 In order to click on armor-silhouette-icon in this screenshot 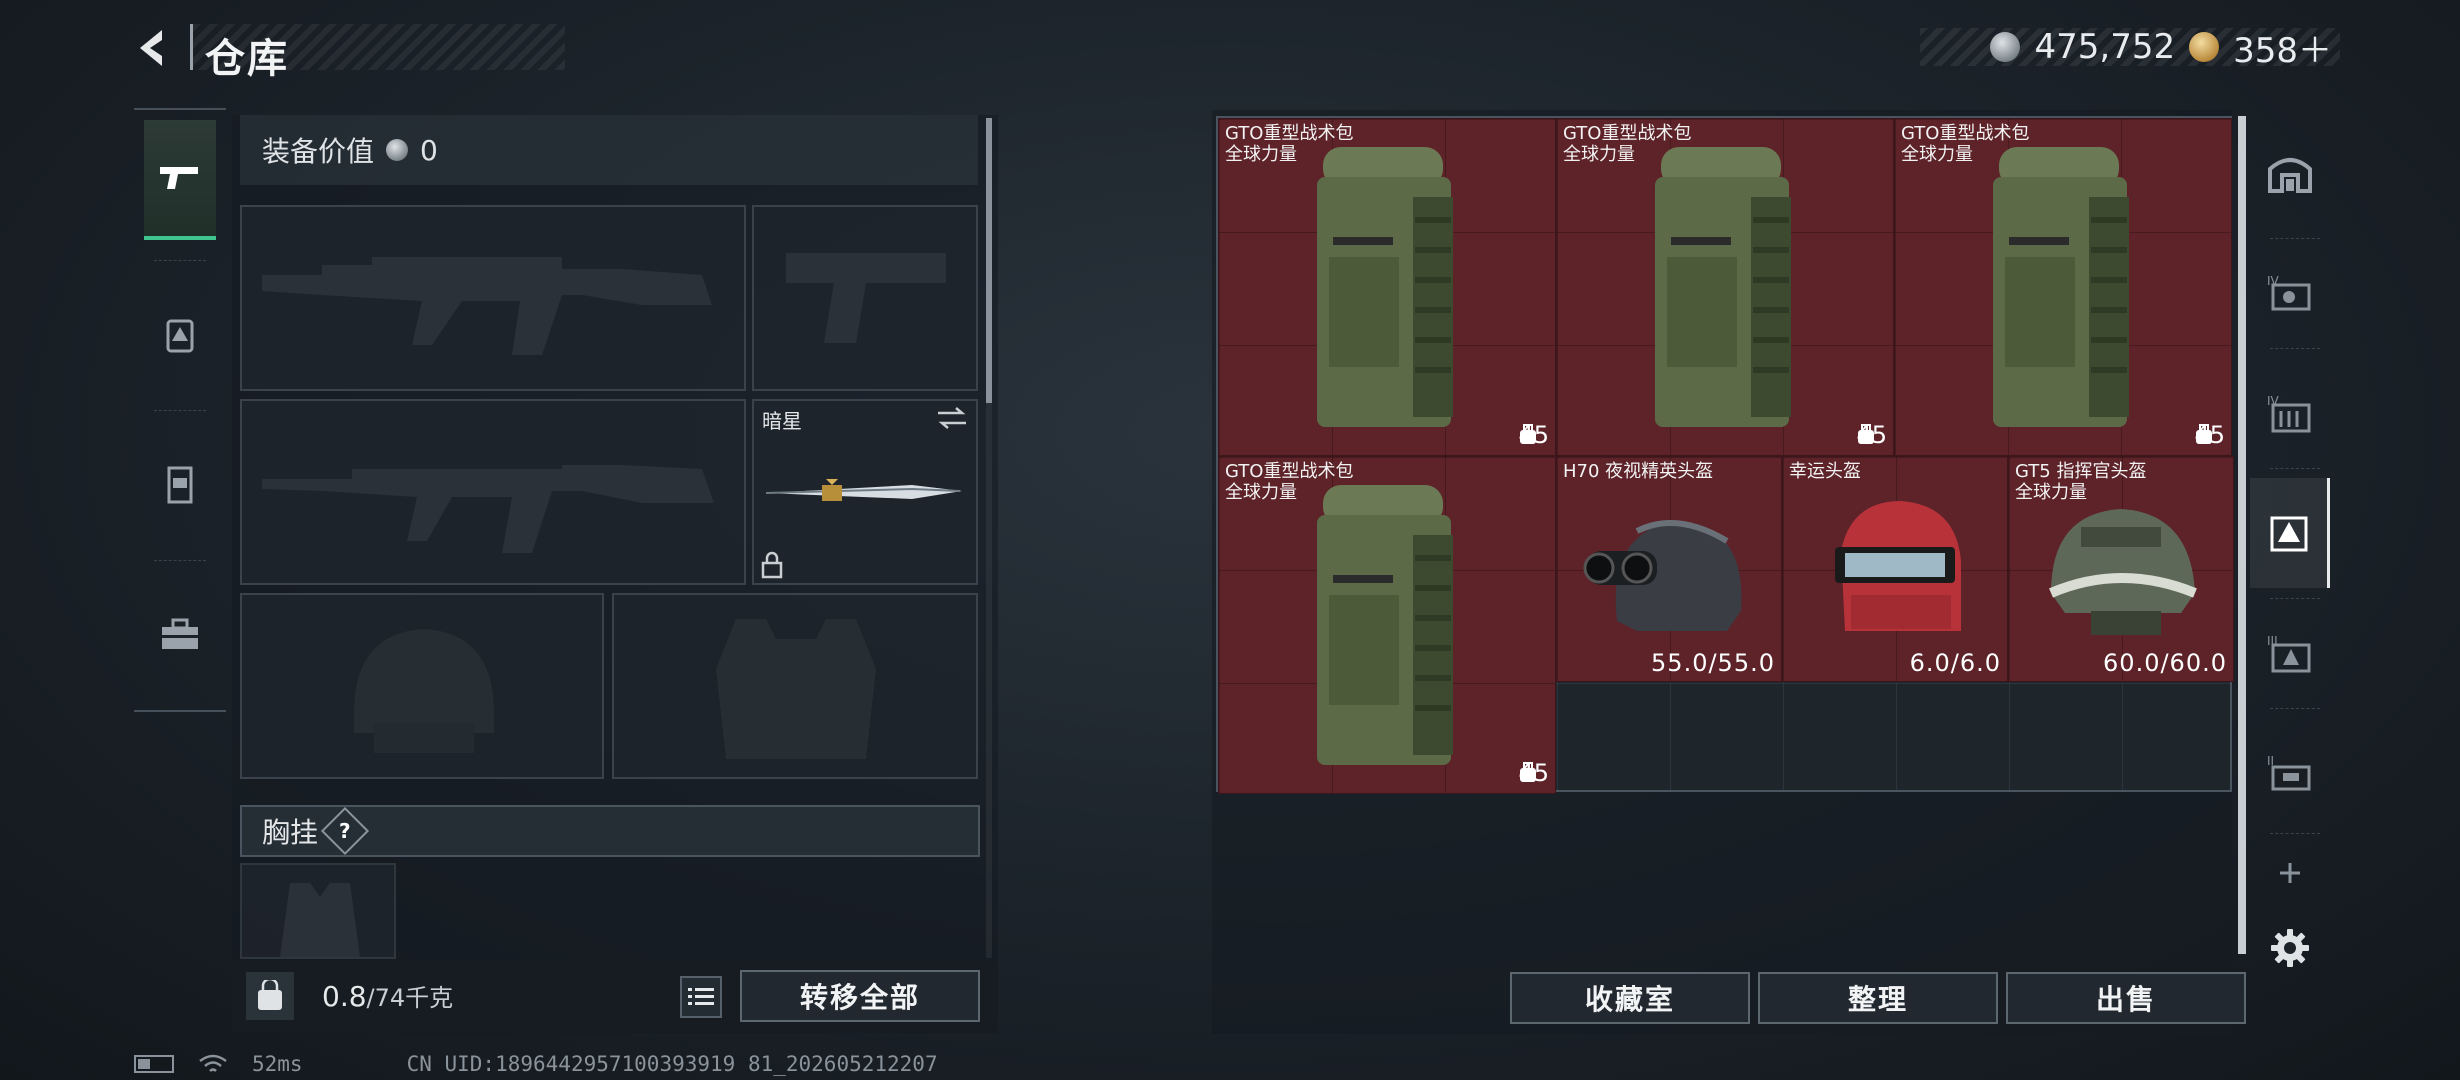, I will do `click(796, 689)`.